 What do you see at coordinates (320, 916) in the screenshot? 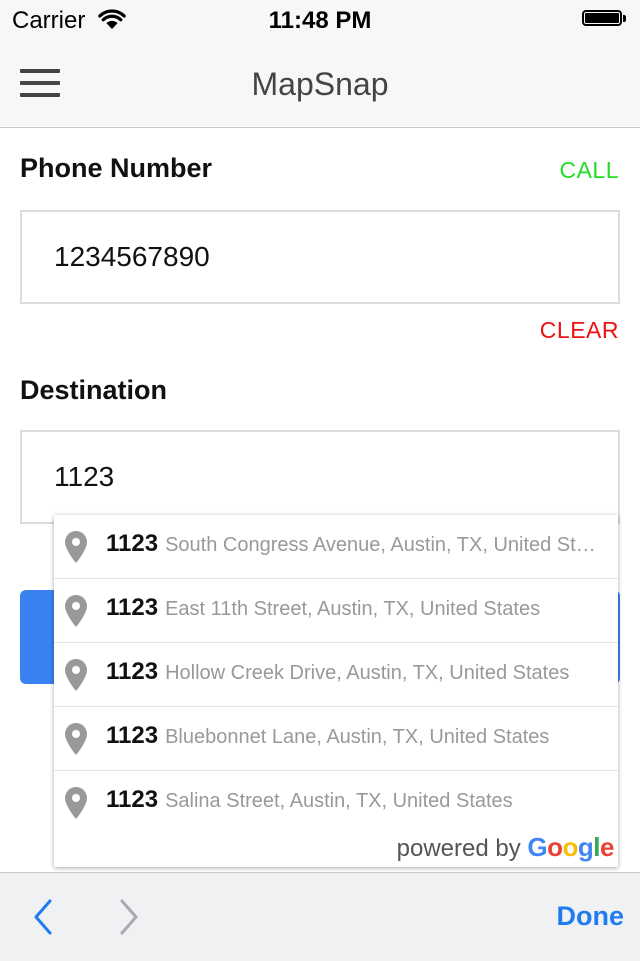
I see `keyboard-toolbar: Done` at bounding box center [320, 916].